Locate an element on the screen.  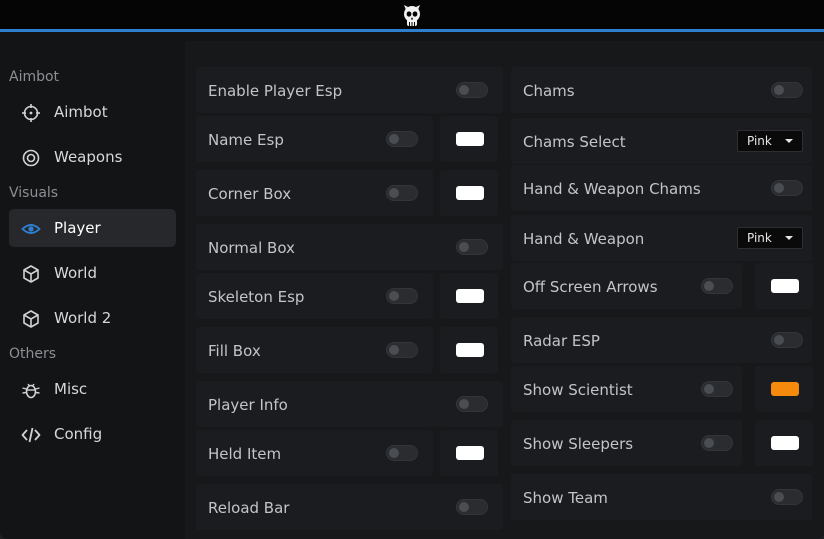
show-sleepers-toggle is located at coordinates (717, 443).